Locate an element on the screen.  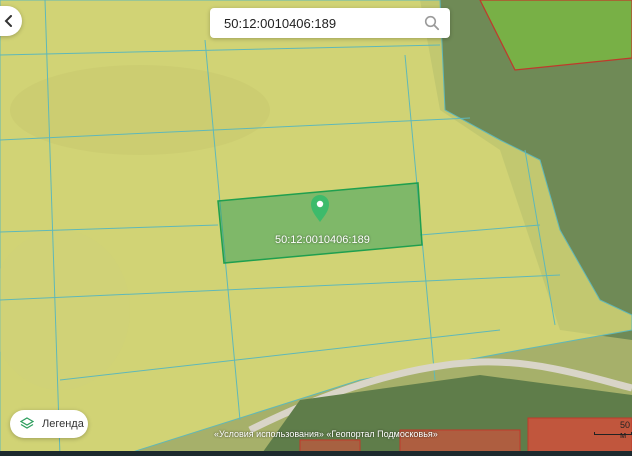
search-box is located at coordinates (330, 23).